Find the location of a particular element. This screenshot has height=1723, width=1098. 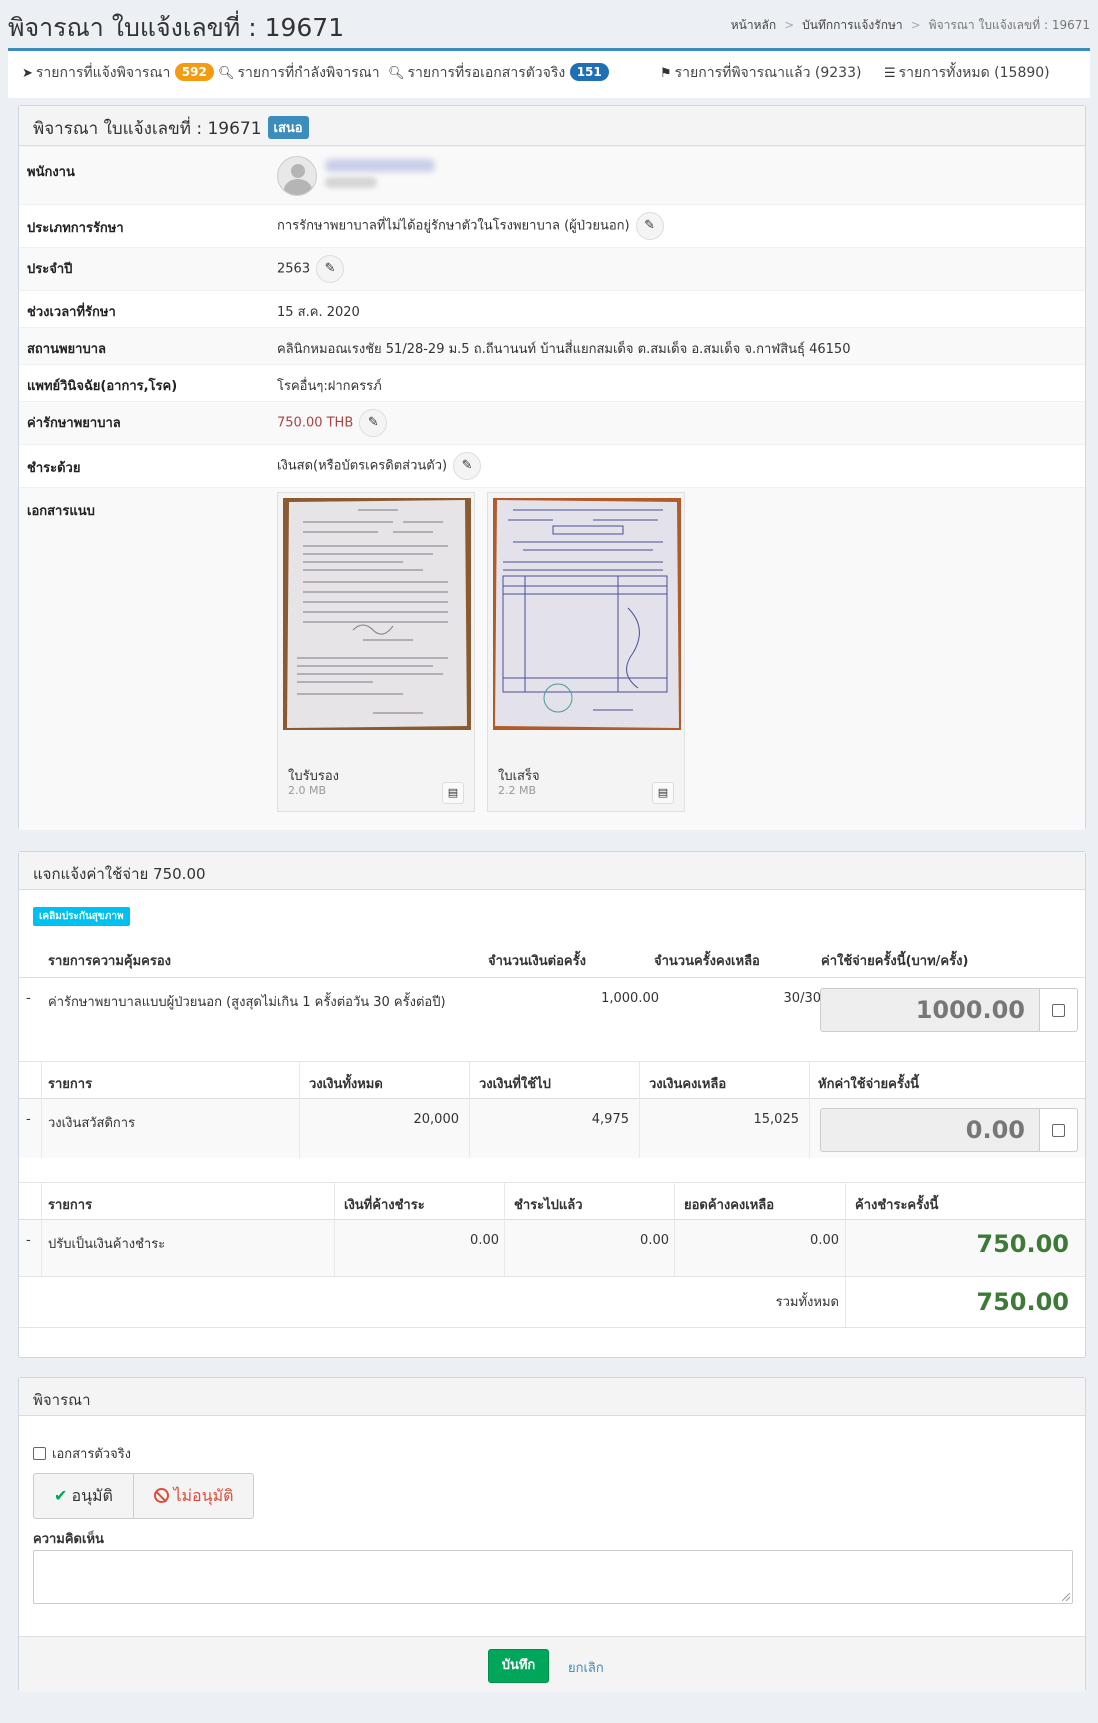

period-value: 15 ส.ค. 2020 is located at coordinates (318, 312).